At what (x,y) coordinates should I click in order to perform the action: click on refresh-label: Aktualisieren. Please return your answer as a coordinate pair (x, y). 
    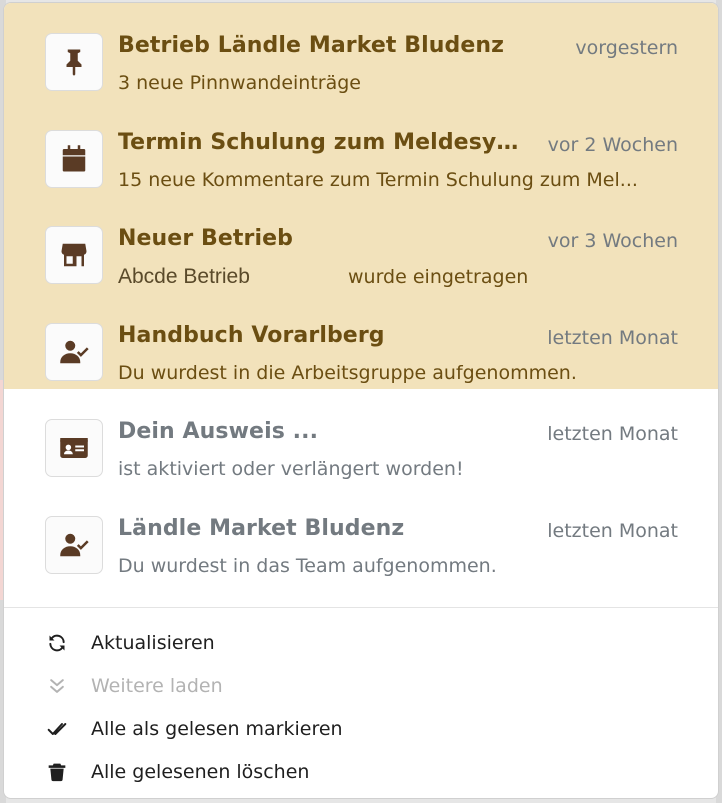
    Looking at the image, I should click on (153, 642).